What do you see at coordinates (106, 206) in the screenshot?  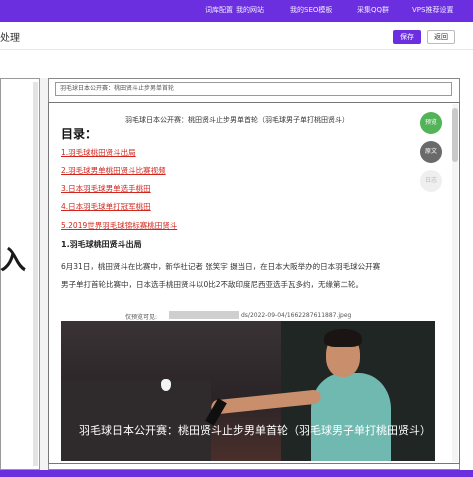 I see `toc-link-4: 4.日本羽毛球单打冠军桃田` at bounding box center [106, 206].